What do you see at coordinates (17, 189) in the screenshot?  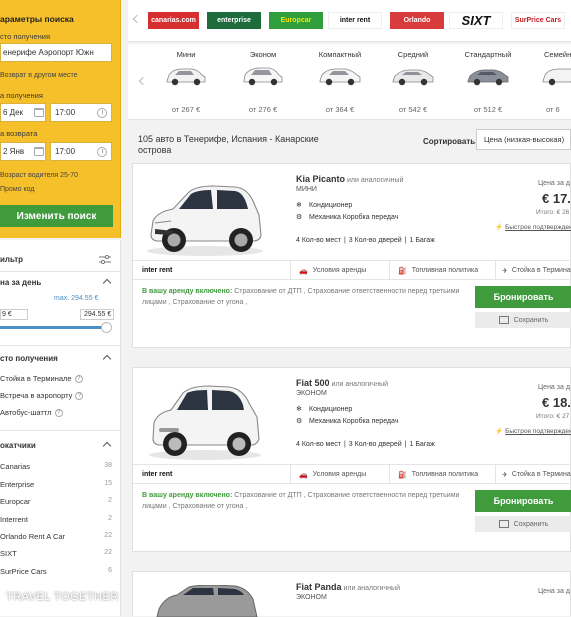 I see `promo-code-checkbox: Промо код` at bounding box center [17, 189].